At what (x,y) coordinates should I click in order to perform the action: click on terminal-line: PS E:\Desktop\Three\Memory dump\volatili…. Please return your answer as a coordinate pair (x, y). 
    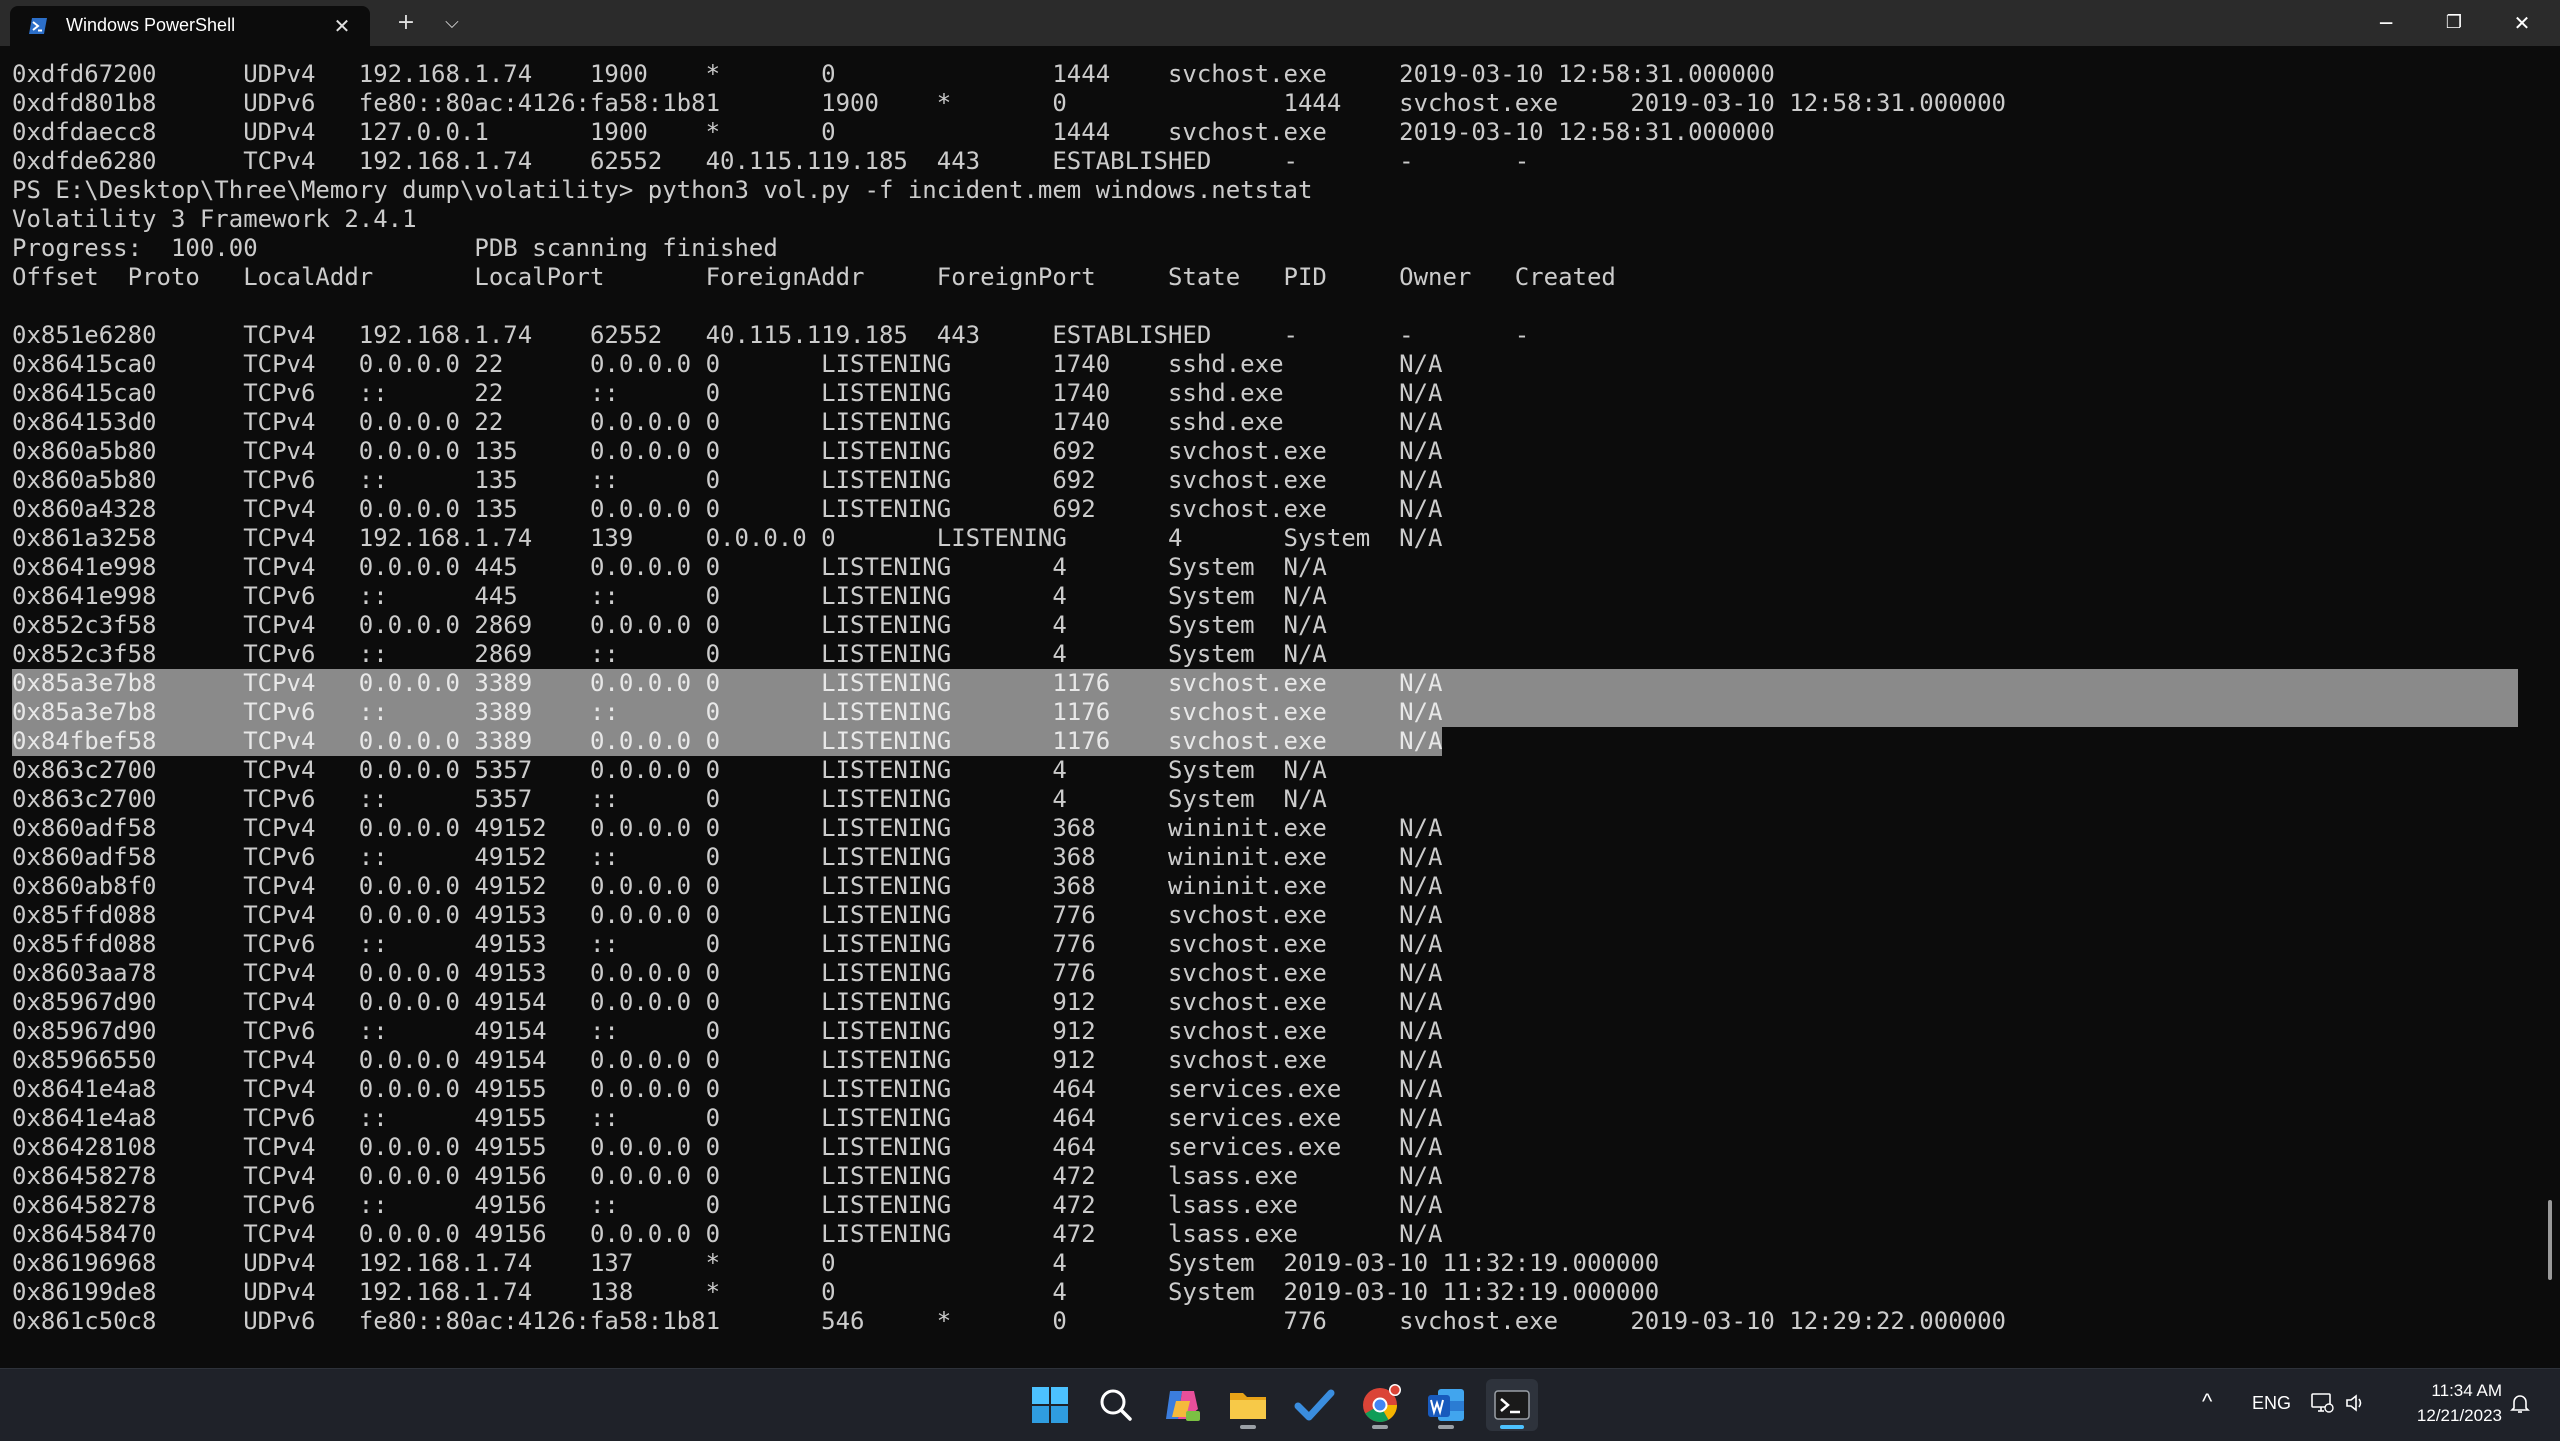
    Looking at the image, I should click on (662, 190).